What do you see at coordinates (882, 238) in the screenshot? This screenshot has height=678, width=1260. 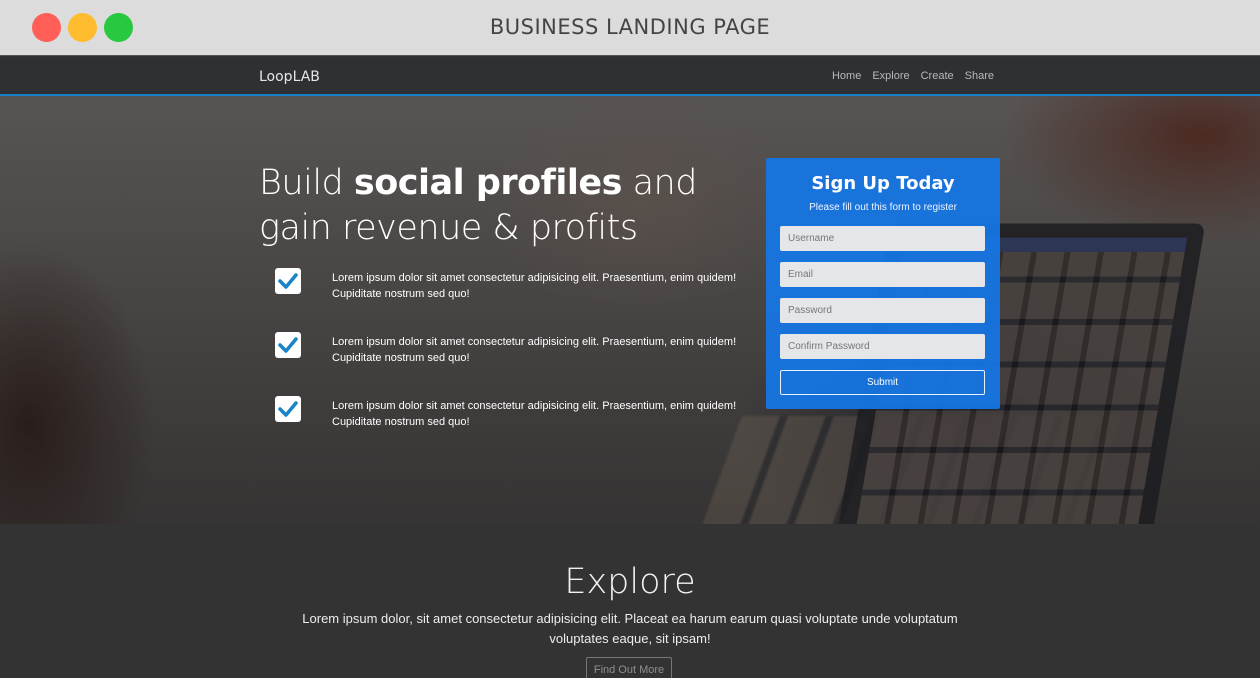 I see `username-input` at bounding box center [882, 238].